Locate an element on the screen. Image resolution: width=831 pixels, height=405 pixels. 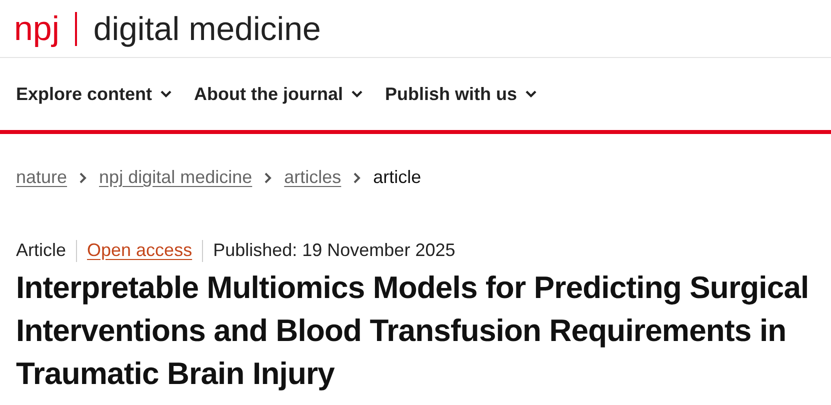
nav-menu-button: About the journal is located at coordinates (279, 94).